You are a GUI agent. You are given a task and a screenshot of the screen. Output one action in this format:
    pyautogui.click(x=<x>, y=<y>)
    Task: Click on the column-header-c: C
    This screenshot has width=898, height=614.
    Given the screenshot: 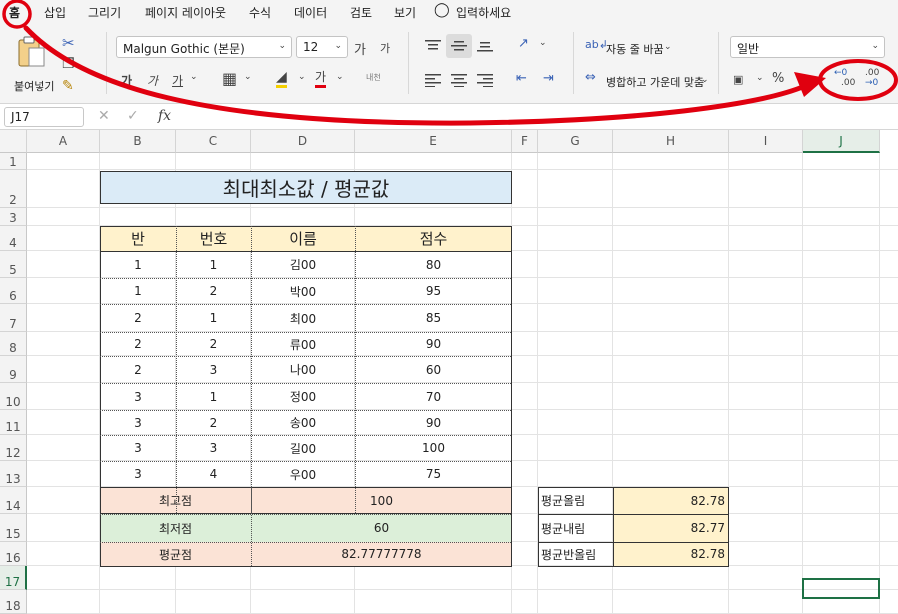 What is the action you would take?
    pyautogui.click(x=213, y=141)
    